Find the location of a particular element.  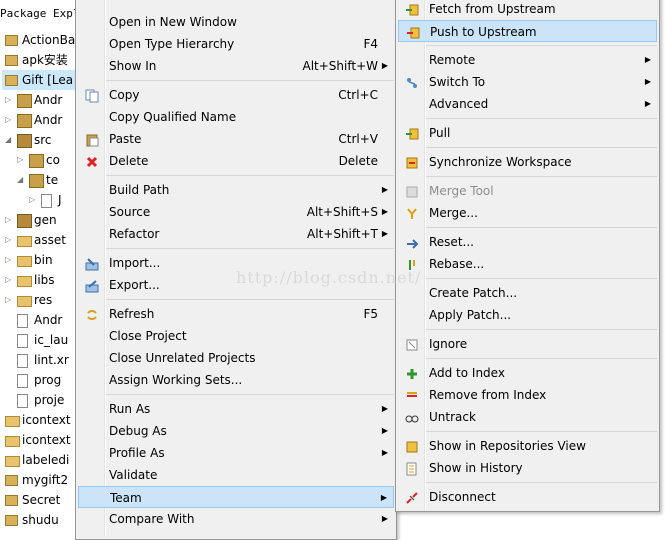

tree-item: prog is located at coordinates (38, 380).